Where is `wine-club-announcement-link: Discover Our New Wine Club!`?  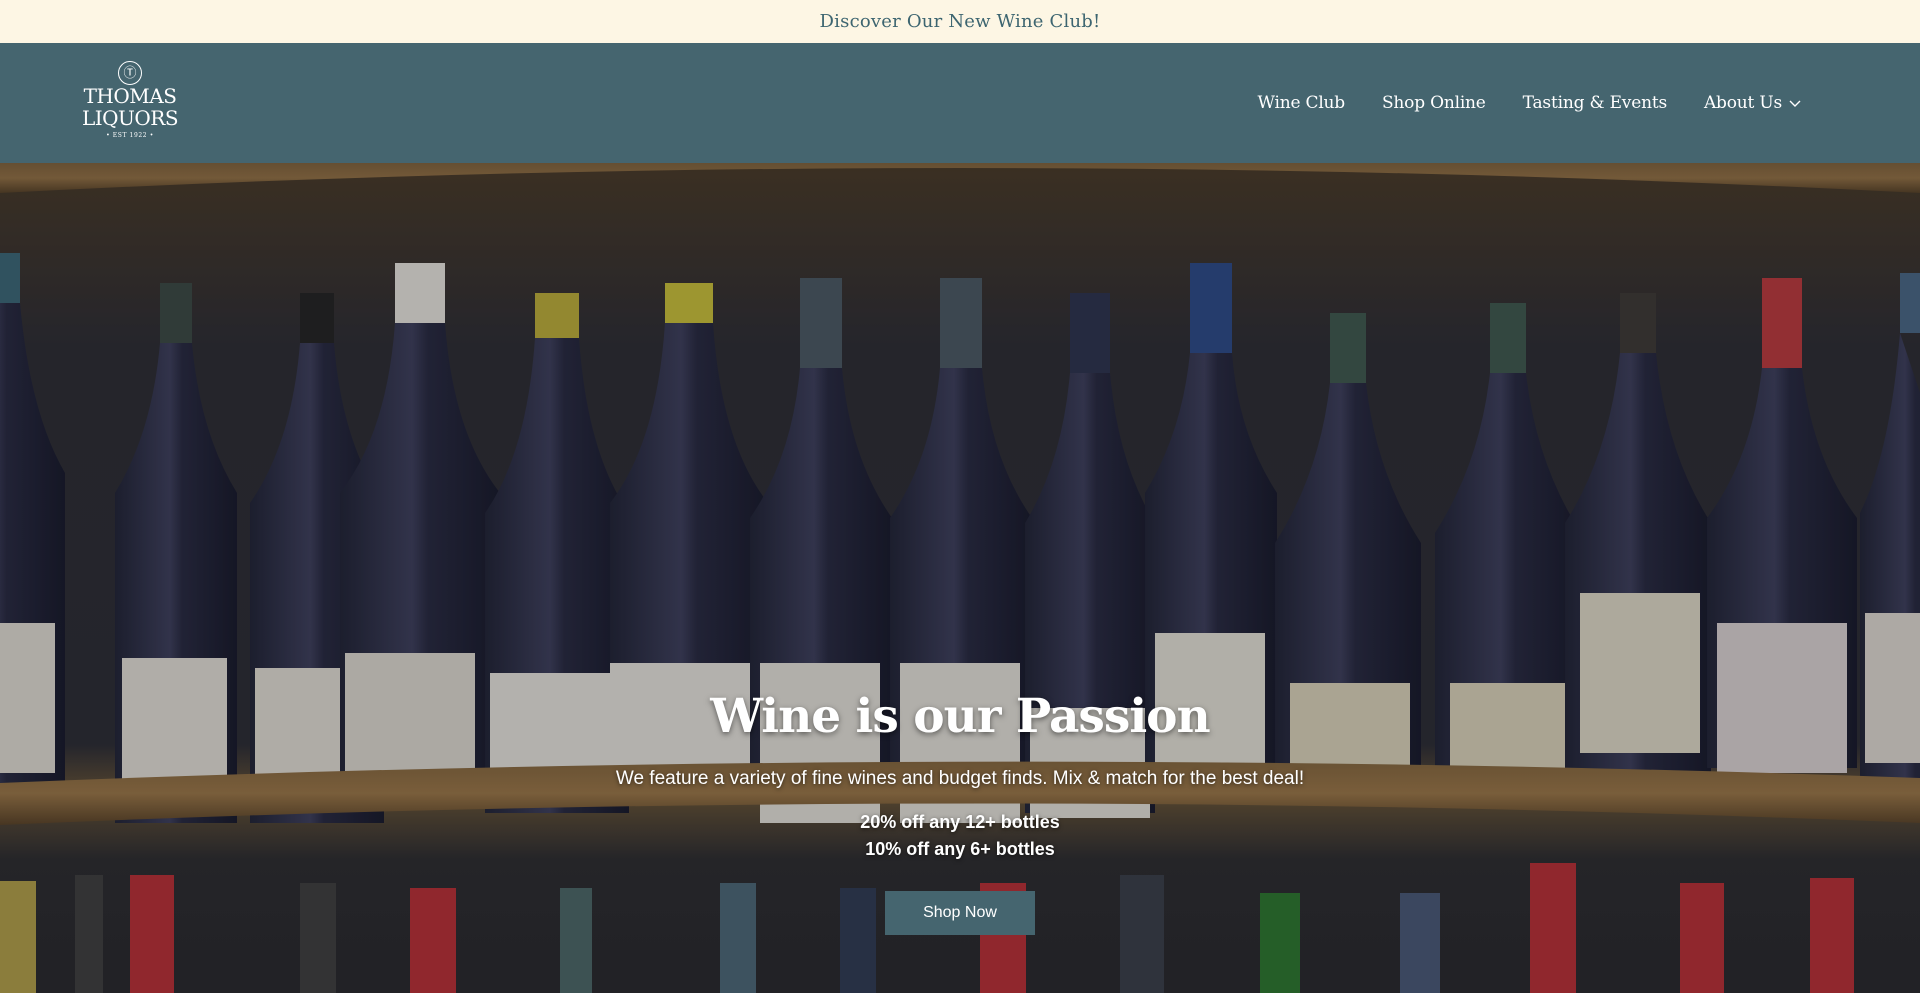
wine-club-announcement-link: Discover Our New Wine Club! is located at coordinates (960, 21).